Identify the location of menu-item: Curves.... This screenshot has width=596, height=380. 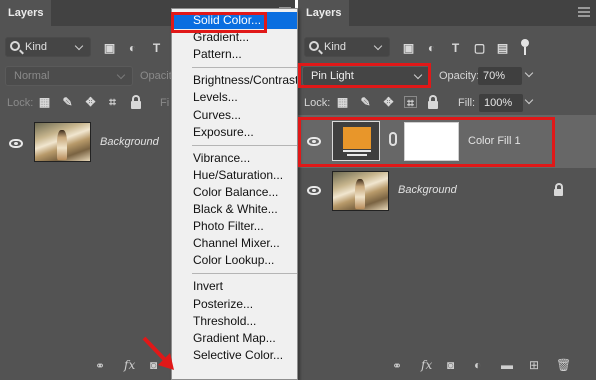
(234, 115).